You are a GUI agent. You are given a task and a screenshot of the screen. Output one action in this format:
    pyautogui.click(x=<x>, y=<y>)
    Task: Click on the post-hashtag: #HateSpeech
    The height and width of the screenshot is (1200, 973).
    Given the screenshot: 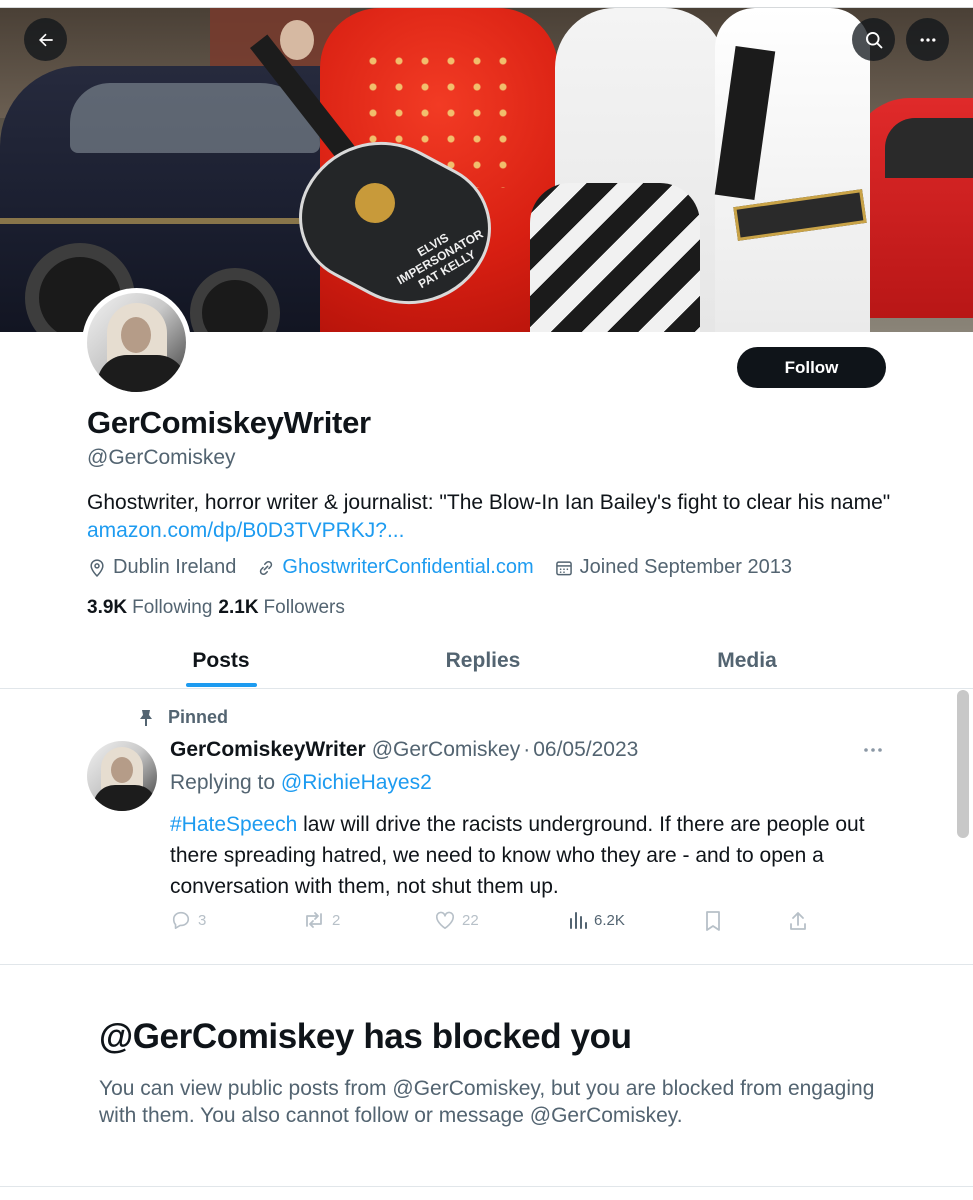 What is the action you would take?
    pyautogui.click(x=233, y=824)
    